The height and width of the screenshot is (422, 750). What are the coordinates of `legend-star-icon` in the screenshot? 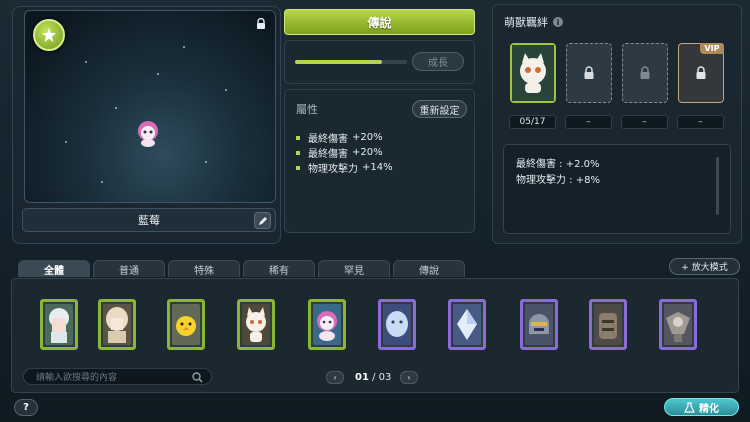 It's located at (49, 35).